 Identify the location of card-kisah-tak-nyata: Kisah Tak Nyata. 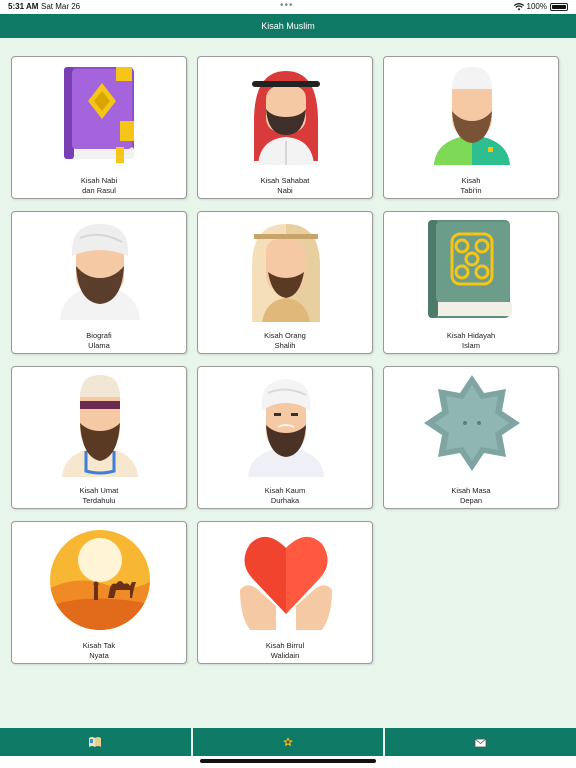
(99, 592).